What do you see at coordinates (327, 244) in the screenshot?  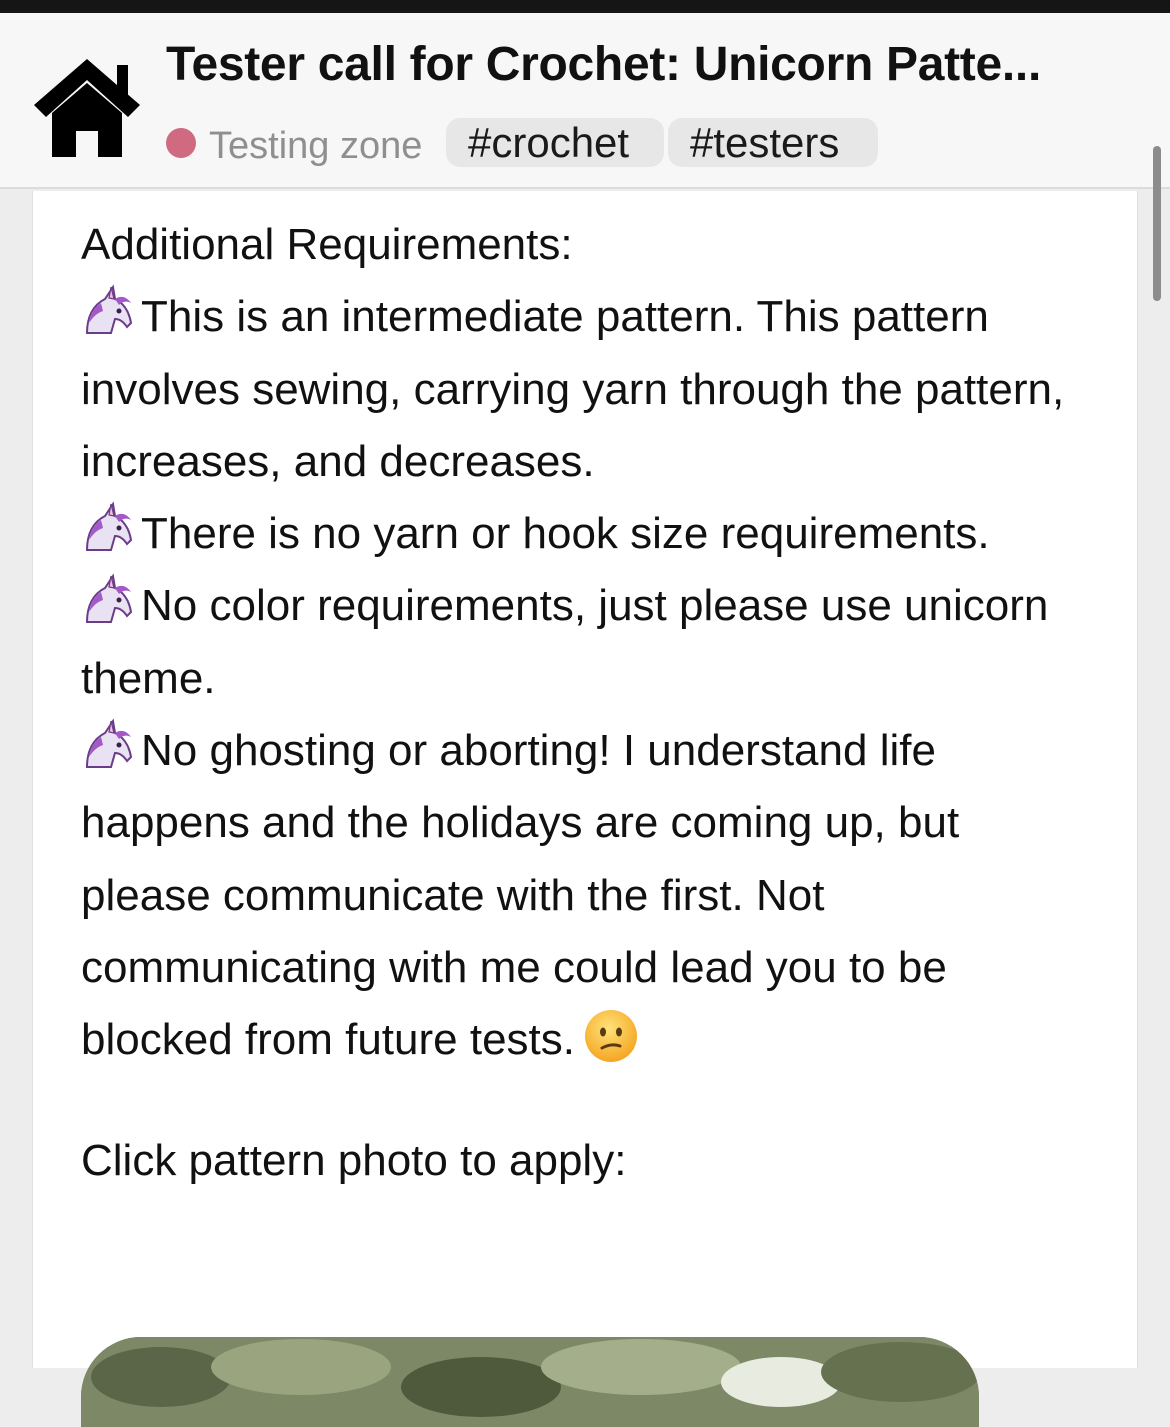 I see `requirements-heading: Additional Requirements:` at bounding box center [327, 244].